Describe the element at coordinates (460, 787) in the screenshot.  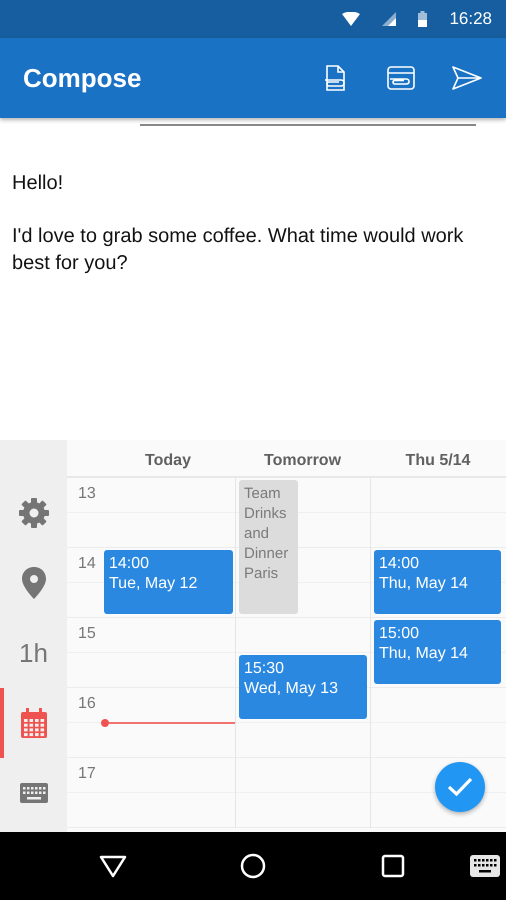
I see `checkmark-icon` at that location.